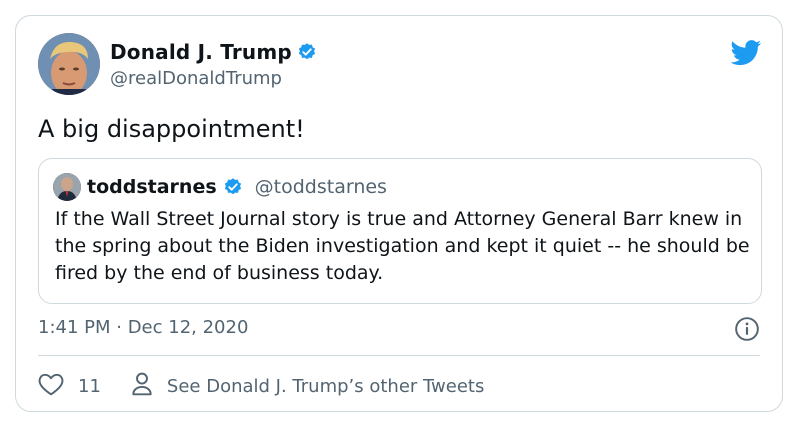 The height and width of the screenshot is (431, 800). Describe the element at coordinates (399, 355) in the screenshot. I see `divider` at that location.